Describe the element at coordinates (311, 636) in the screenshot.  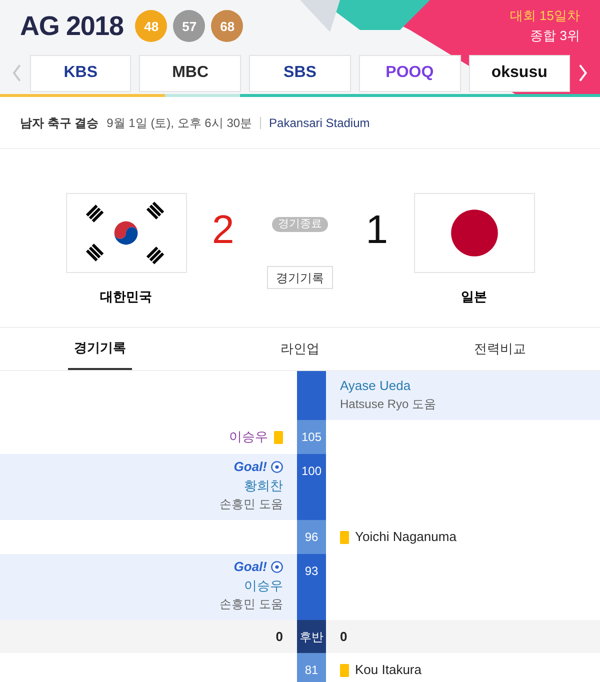
I see `minute-cell: 후반` at that location.